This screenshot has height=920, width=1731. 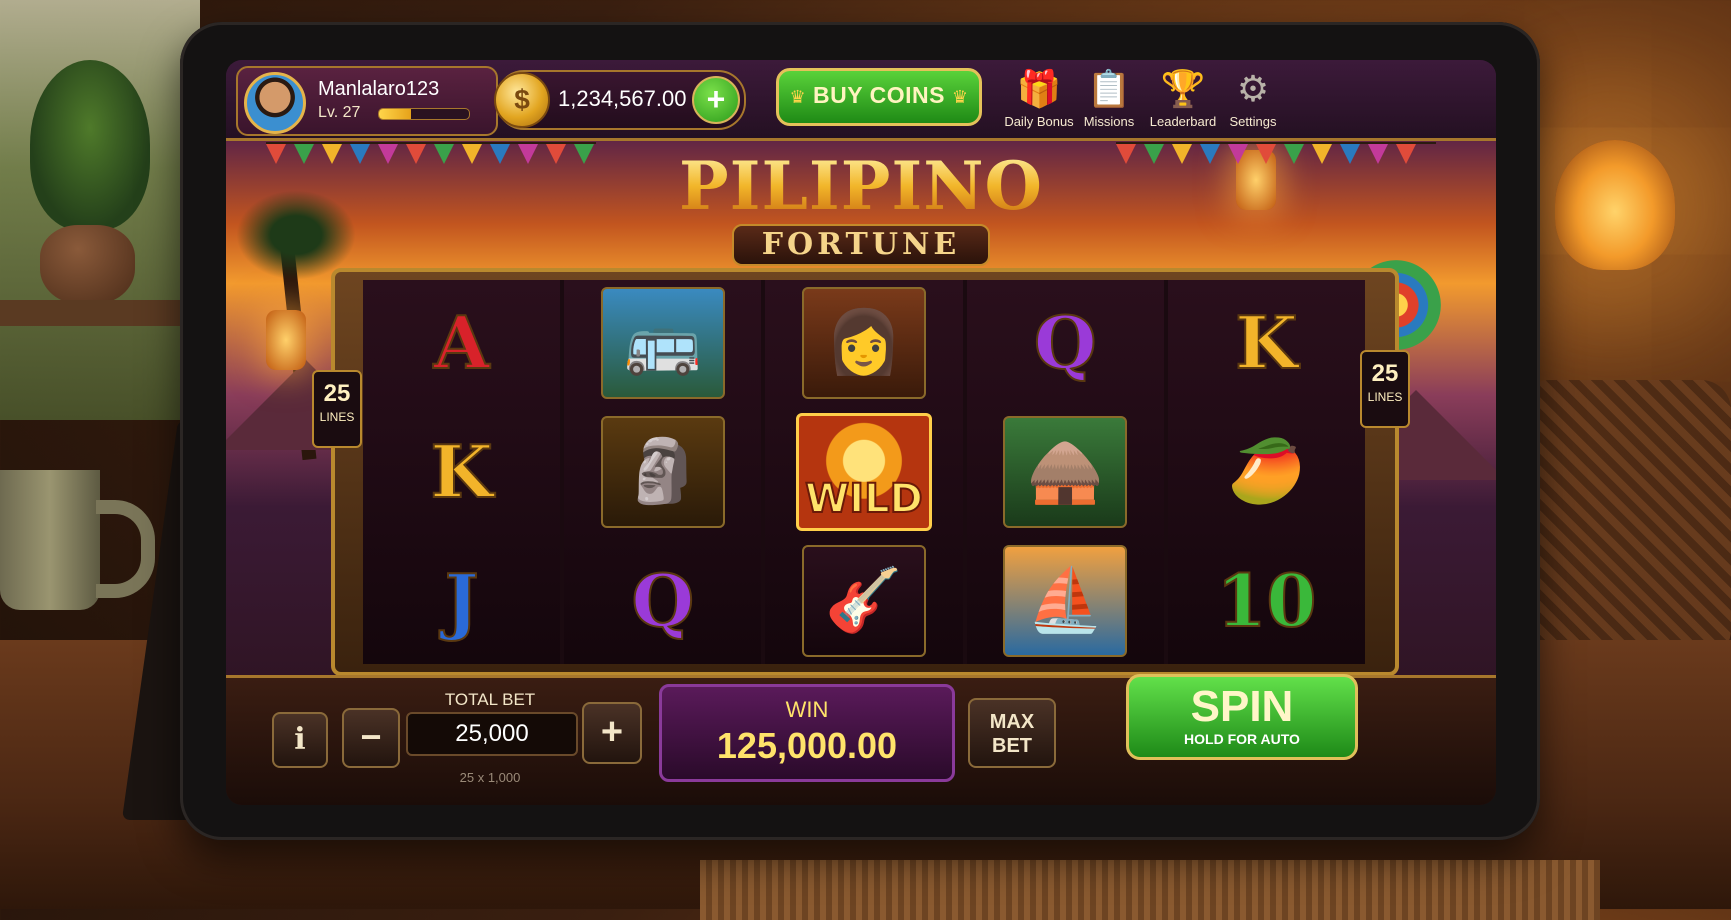 I want to click on guitar-icon: 🎸, so click(x=864, y=601).